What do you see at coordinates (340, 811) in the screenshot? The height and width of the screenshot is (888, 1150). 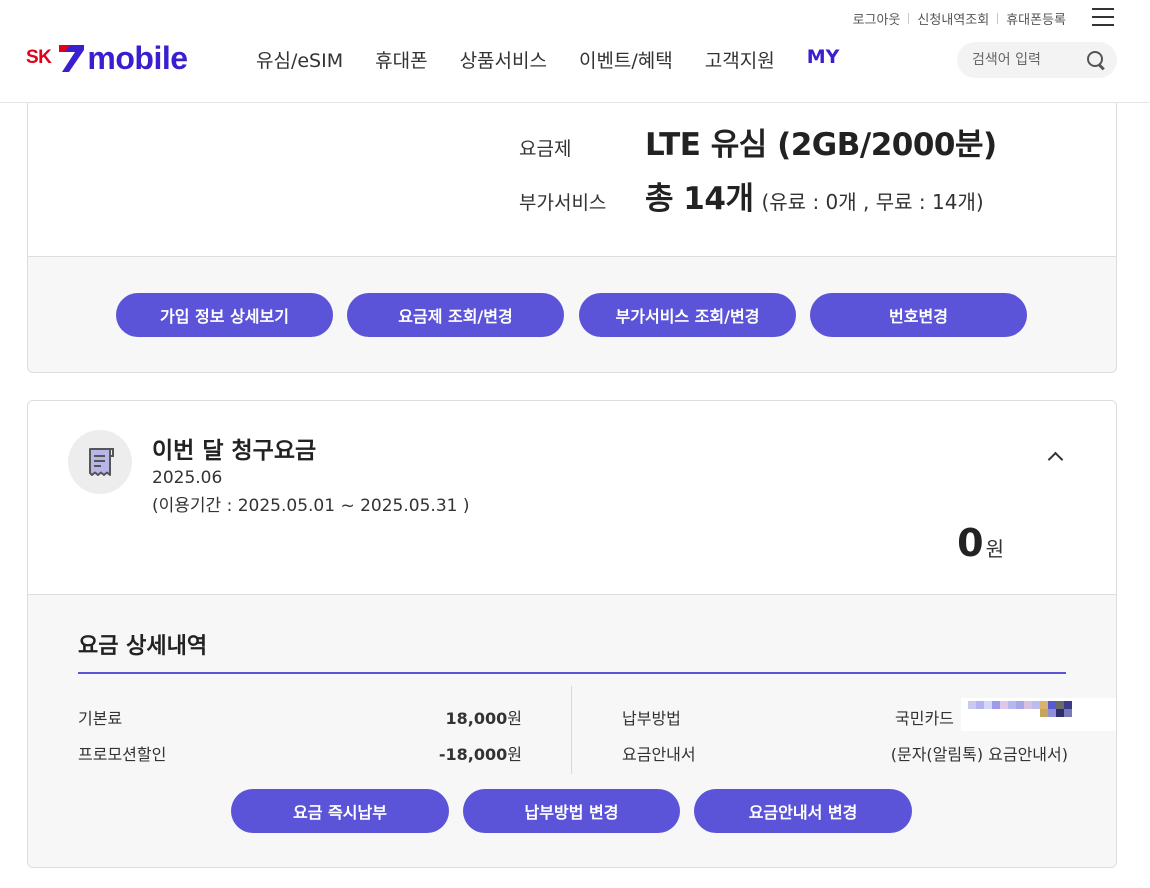 I see `pay-now-button: 요금 즉시납부` at bounding box center [340, 811].